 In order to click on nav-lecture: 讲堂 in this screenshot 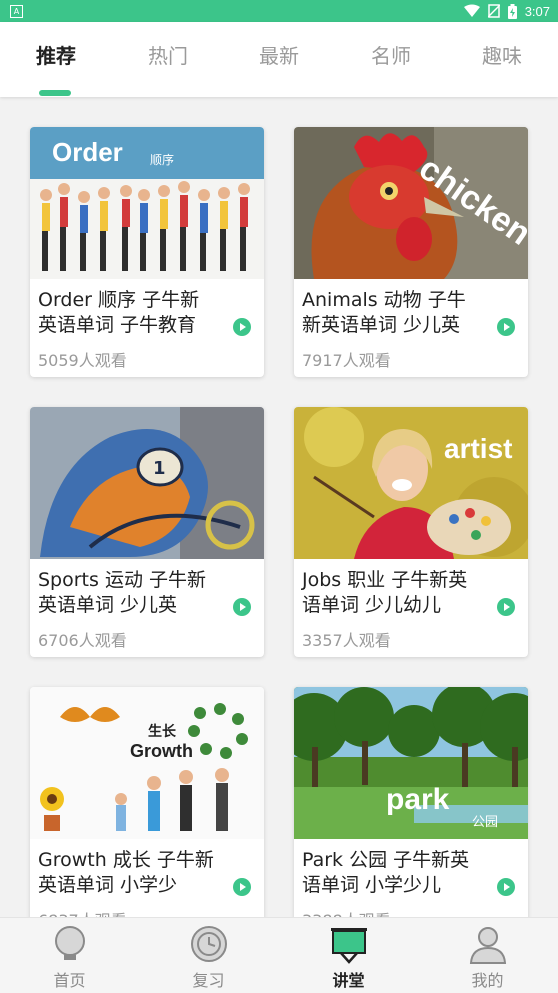, I will do `click(348, 955)`.